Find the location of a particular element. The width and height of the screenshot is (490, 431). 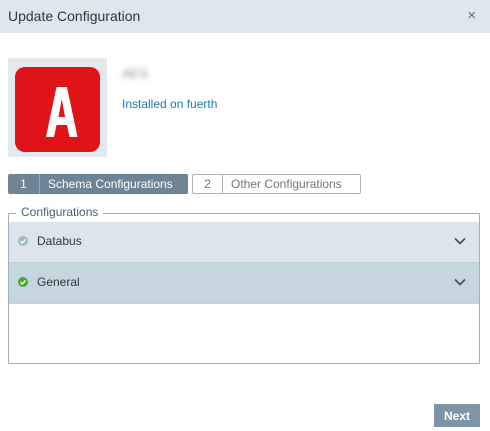

installed-on-text: Installed on fuerth is located at coordinates (170, 104).